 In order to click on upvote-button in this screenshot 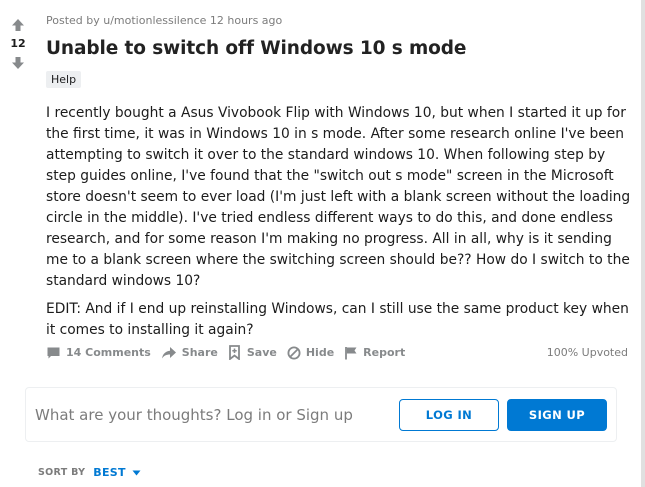, I will do `click(18, 25)`.